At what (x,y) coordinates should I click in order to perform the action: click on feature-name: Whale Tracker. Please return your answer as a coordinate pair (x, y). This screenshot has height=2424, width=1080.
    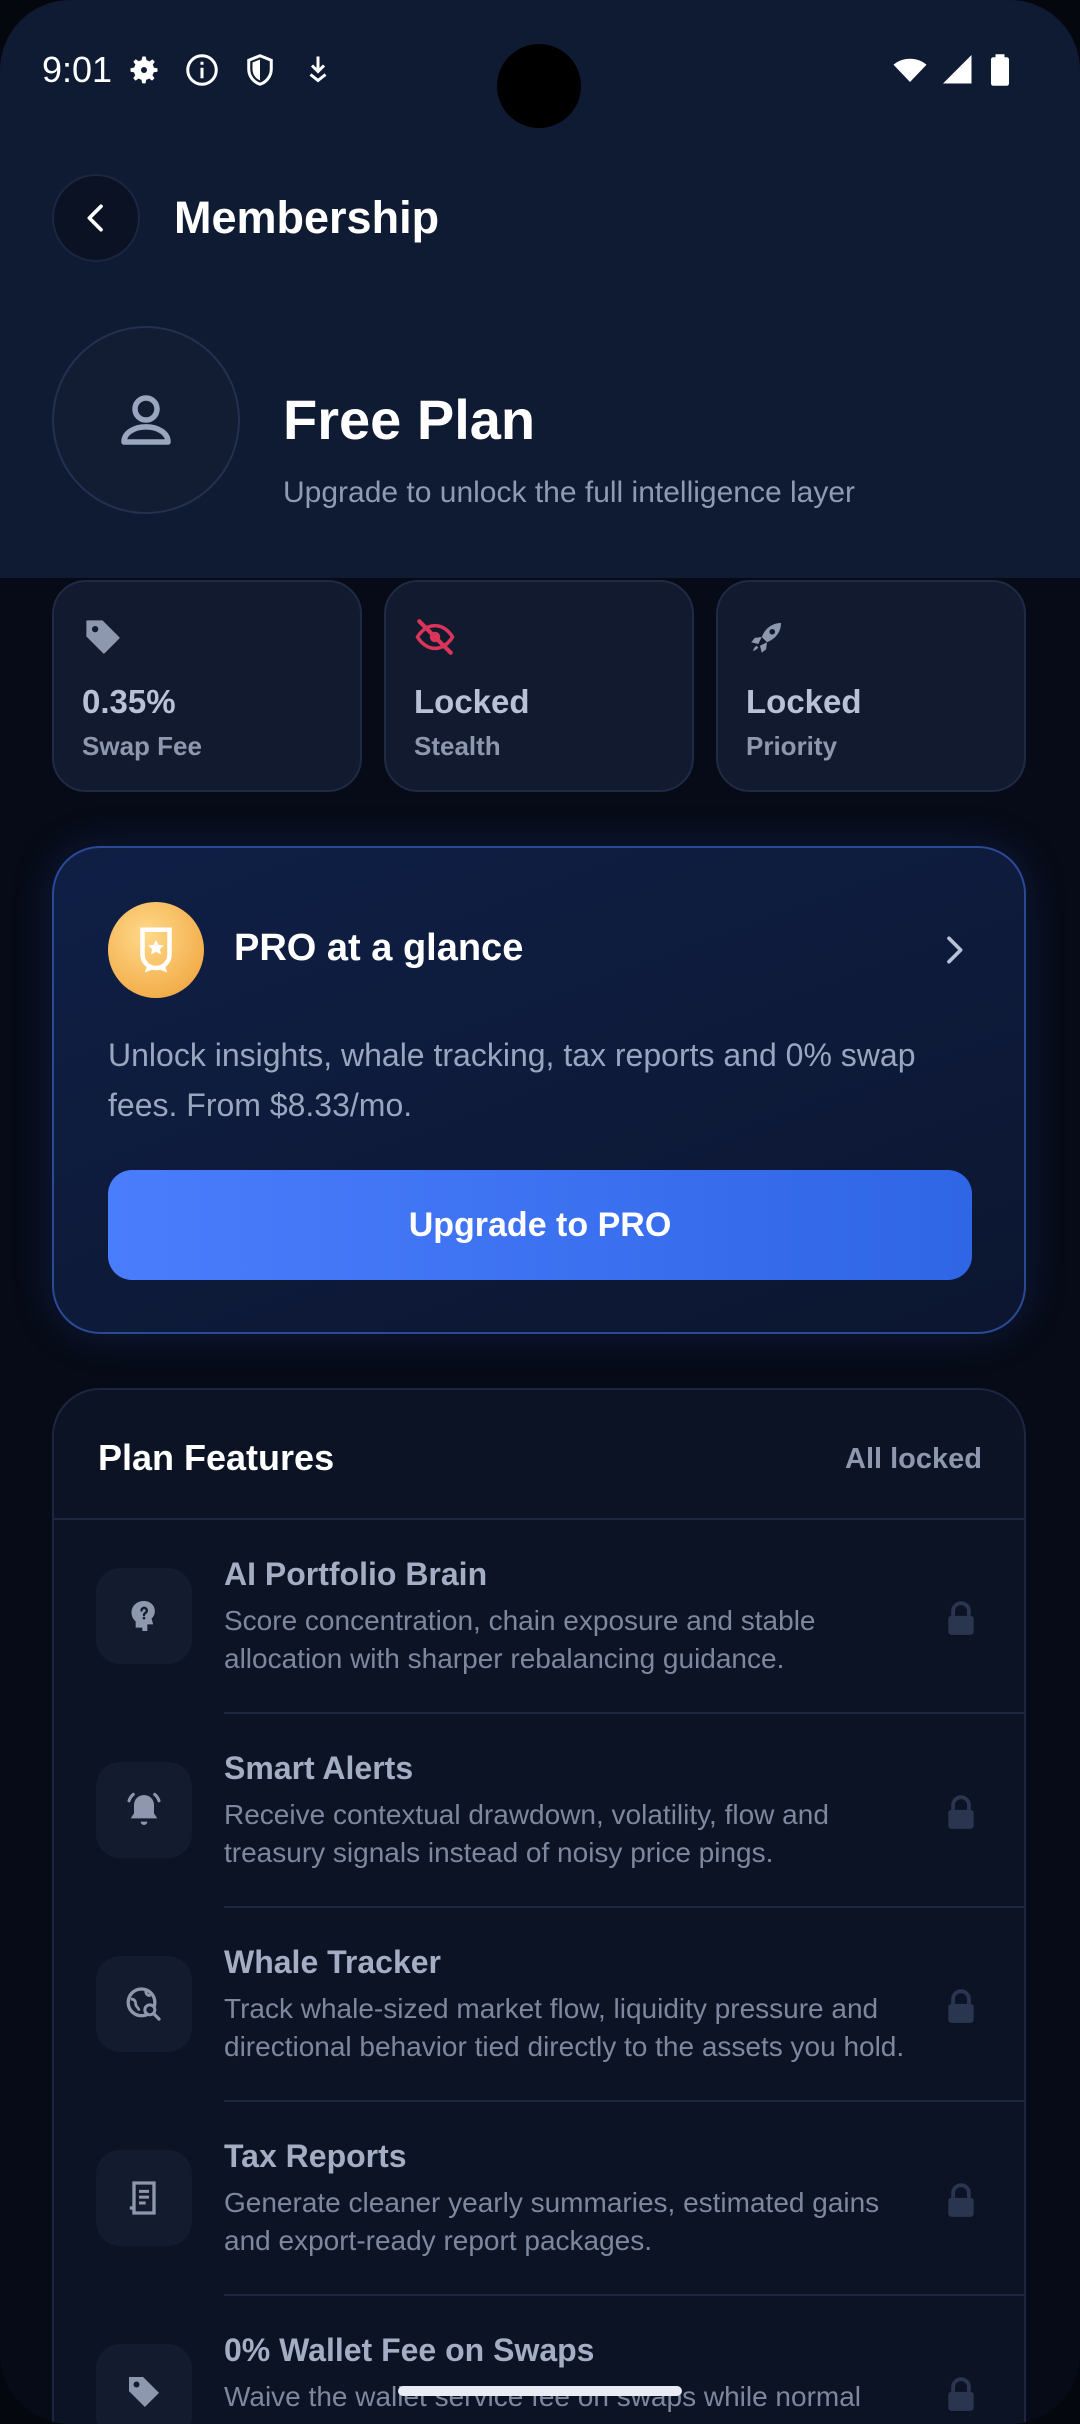
    Looking at the image, I should click on (332, 1962).